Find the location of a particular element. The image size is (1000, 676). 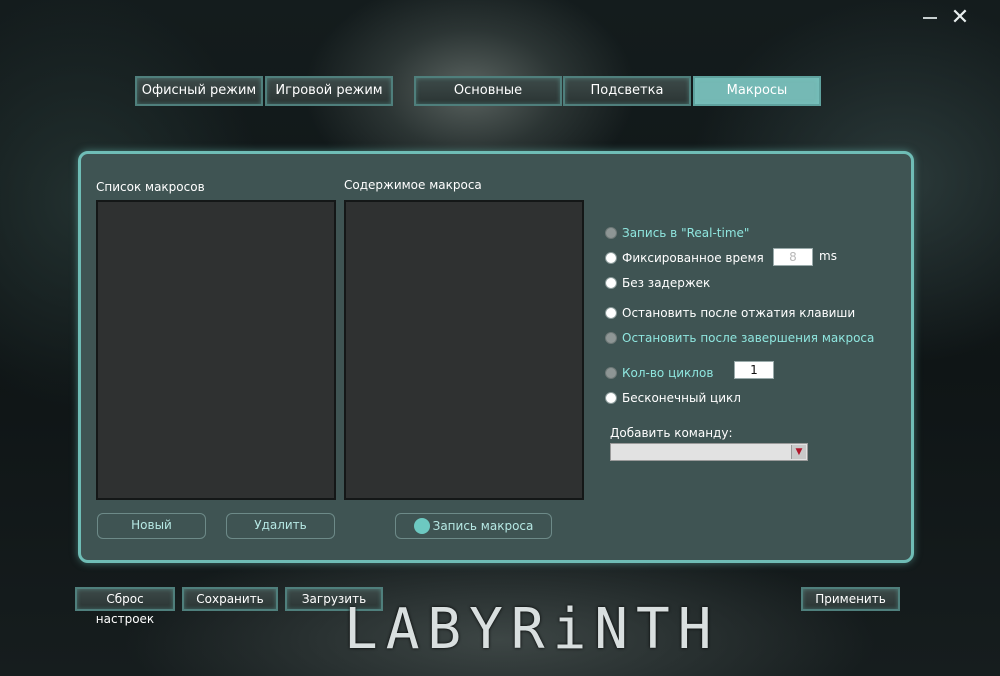

new-macro-button: Новый is located at coordinates (151, 526).